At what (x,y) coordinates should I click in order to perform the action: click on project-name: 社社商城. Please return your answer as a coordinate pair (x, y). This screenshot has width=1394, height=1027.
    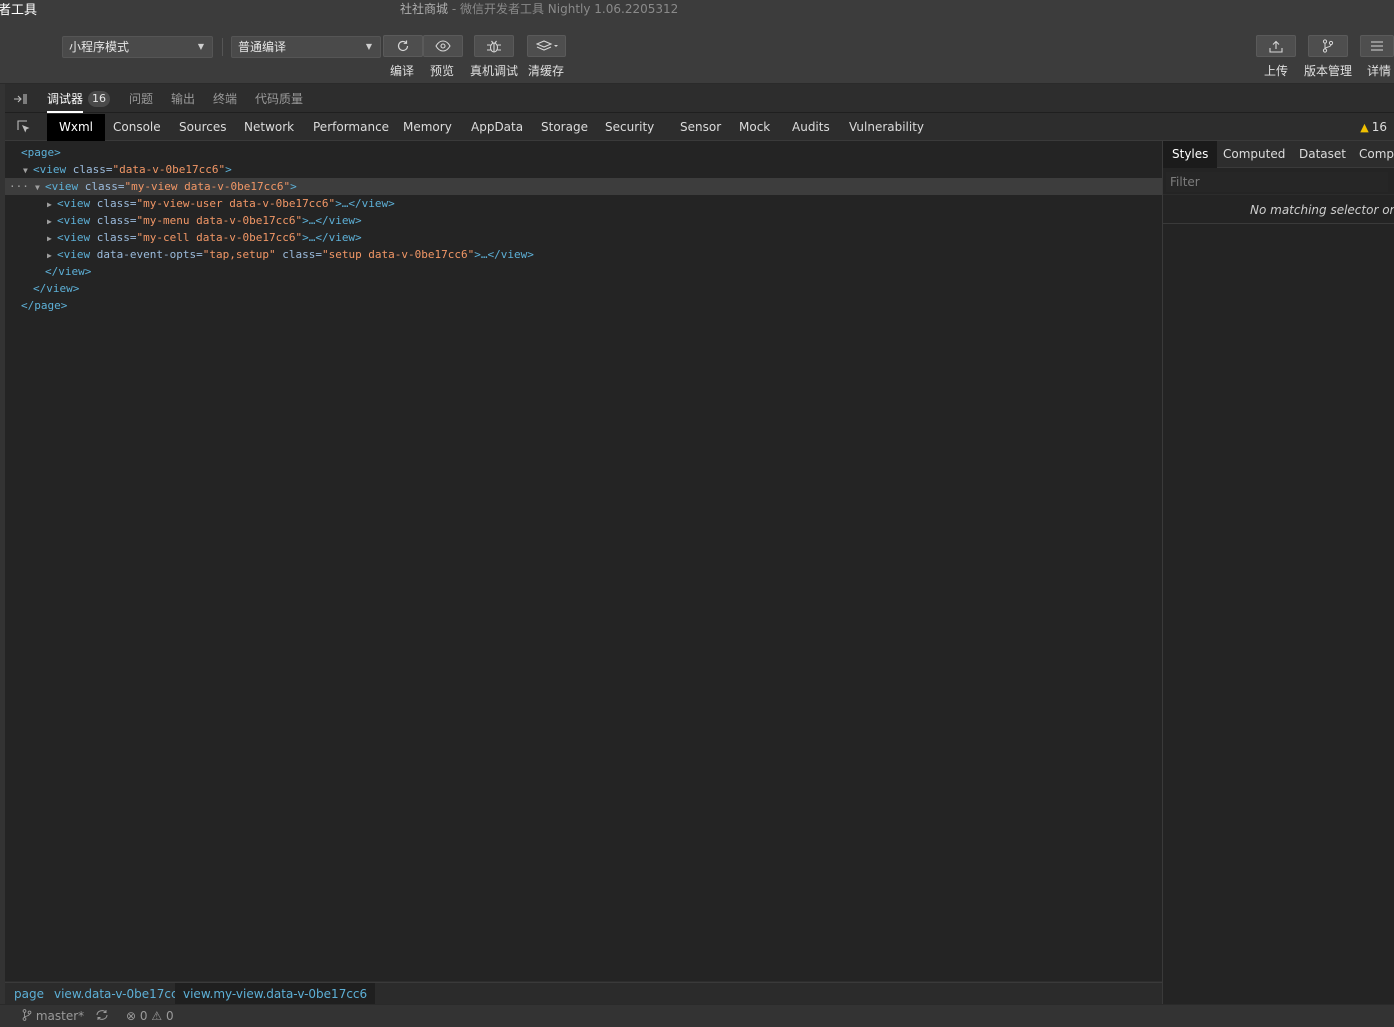
    Looking at the image, I should click on (424, 9).